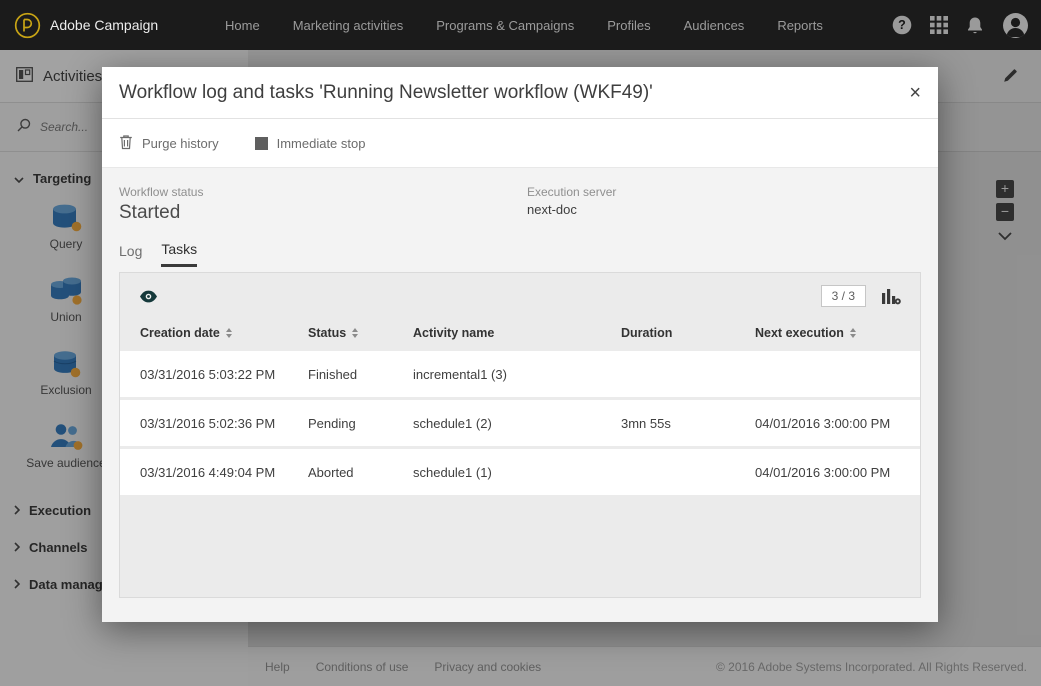 The image size is (1041, 686). I want to click on brand-label: Adobe Campaign, so click(104, 25).